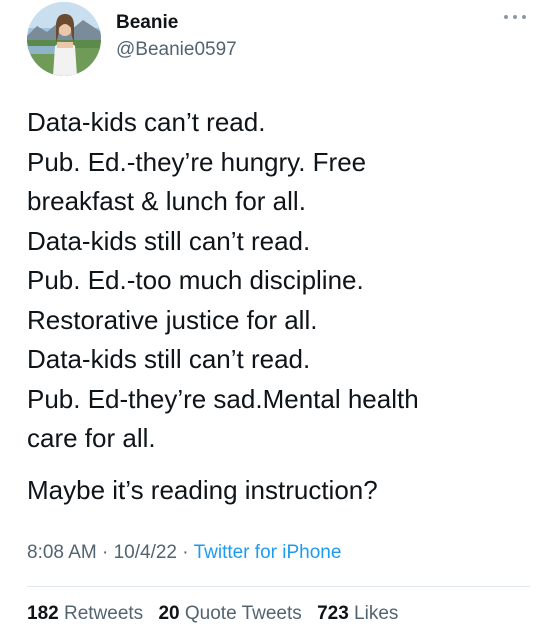  I want to click on retweets-label: Retweets, so click(103, 613).